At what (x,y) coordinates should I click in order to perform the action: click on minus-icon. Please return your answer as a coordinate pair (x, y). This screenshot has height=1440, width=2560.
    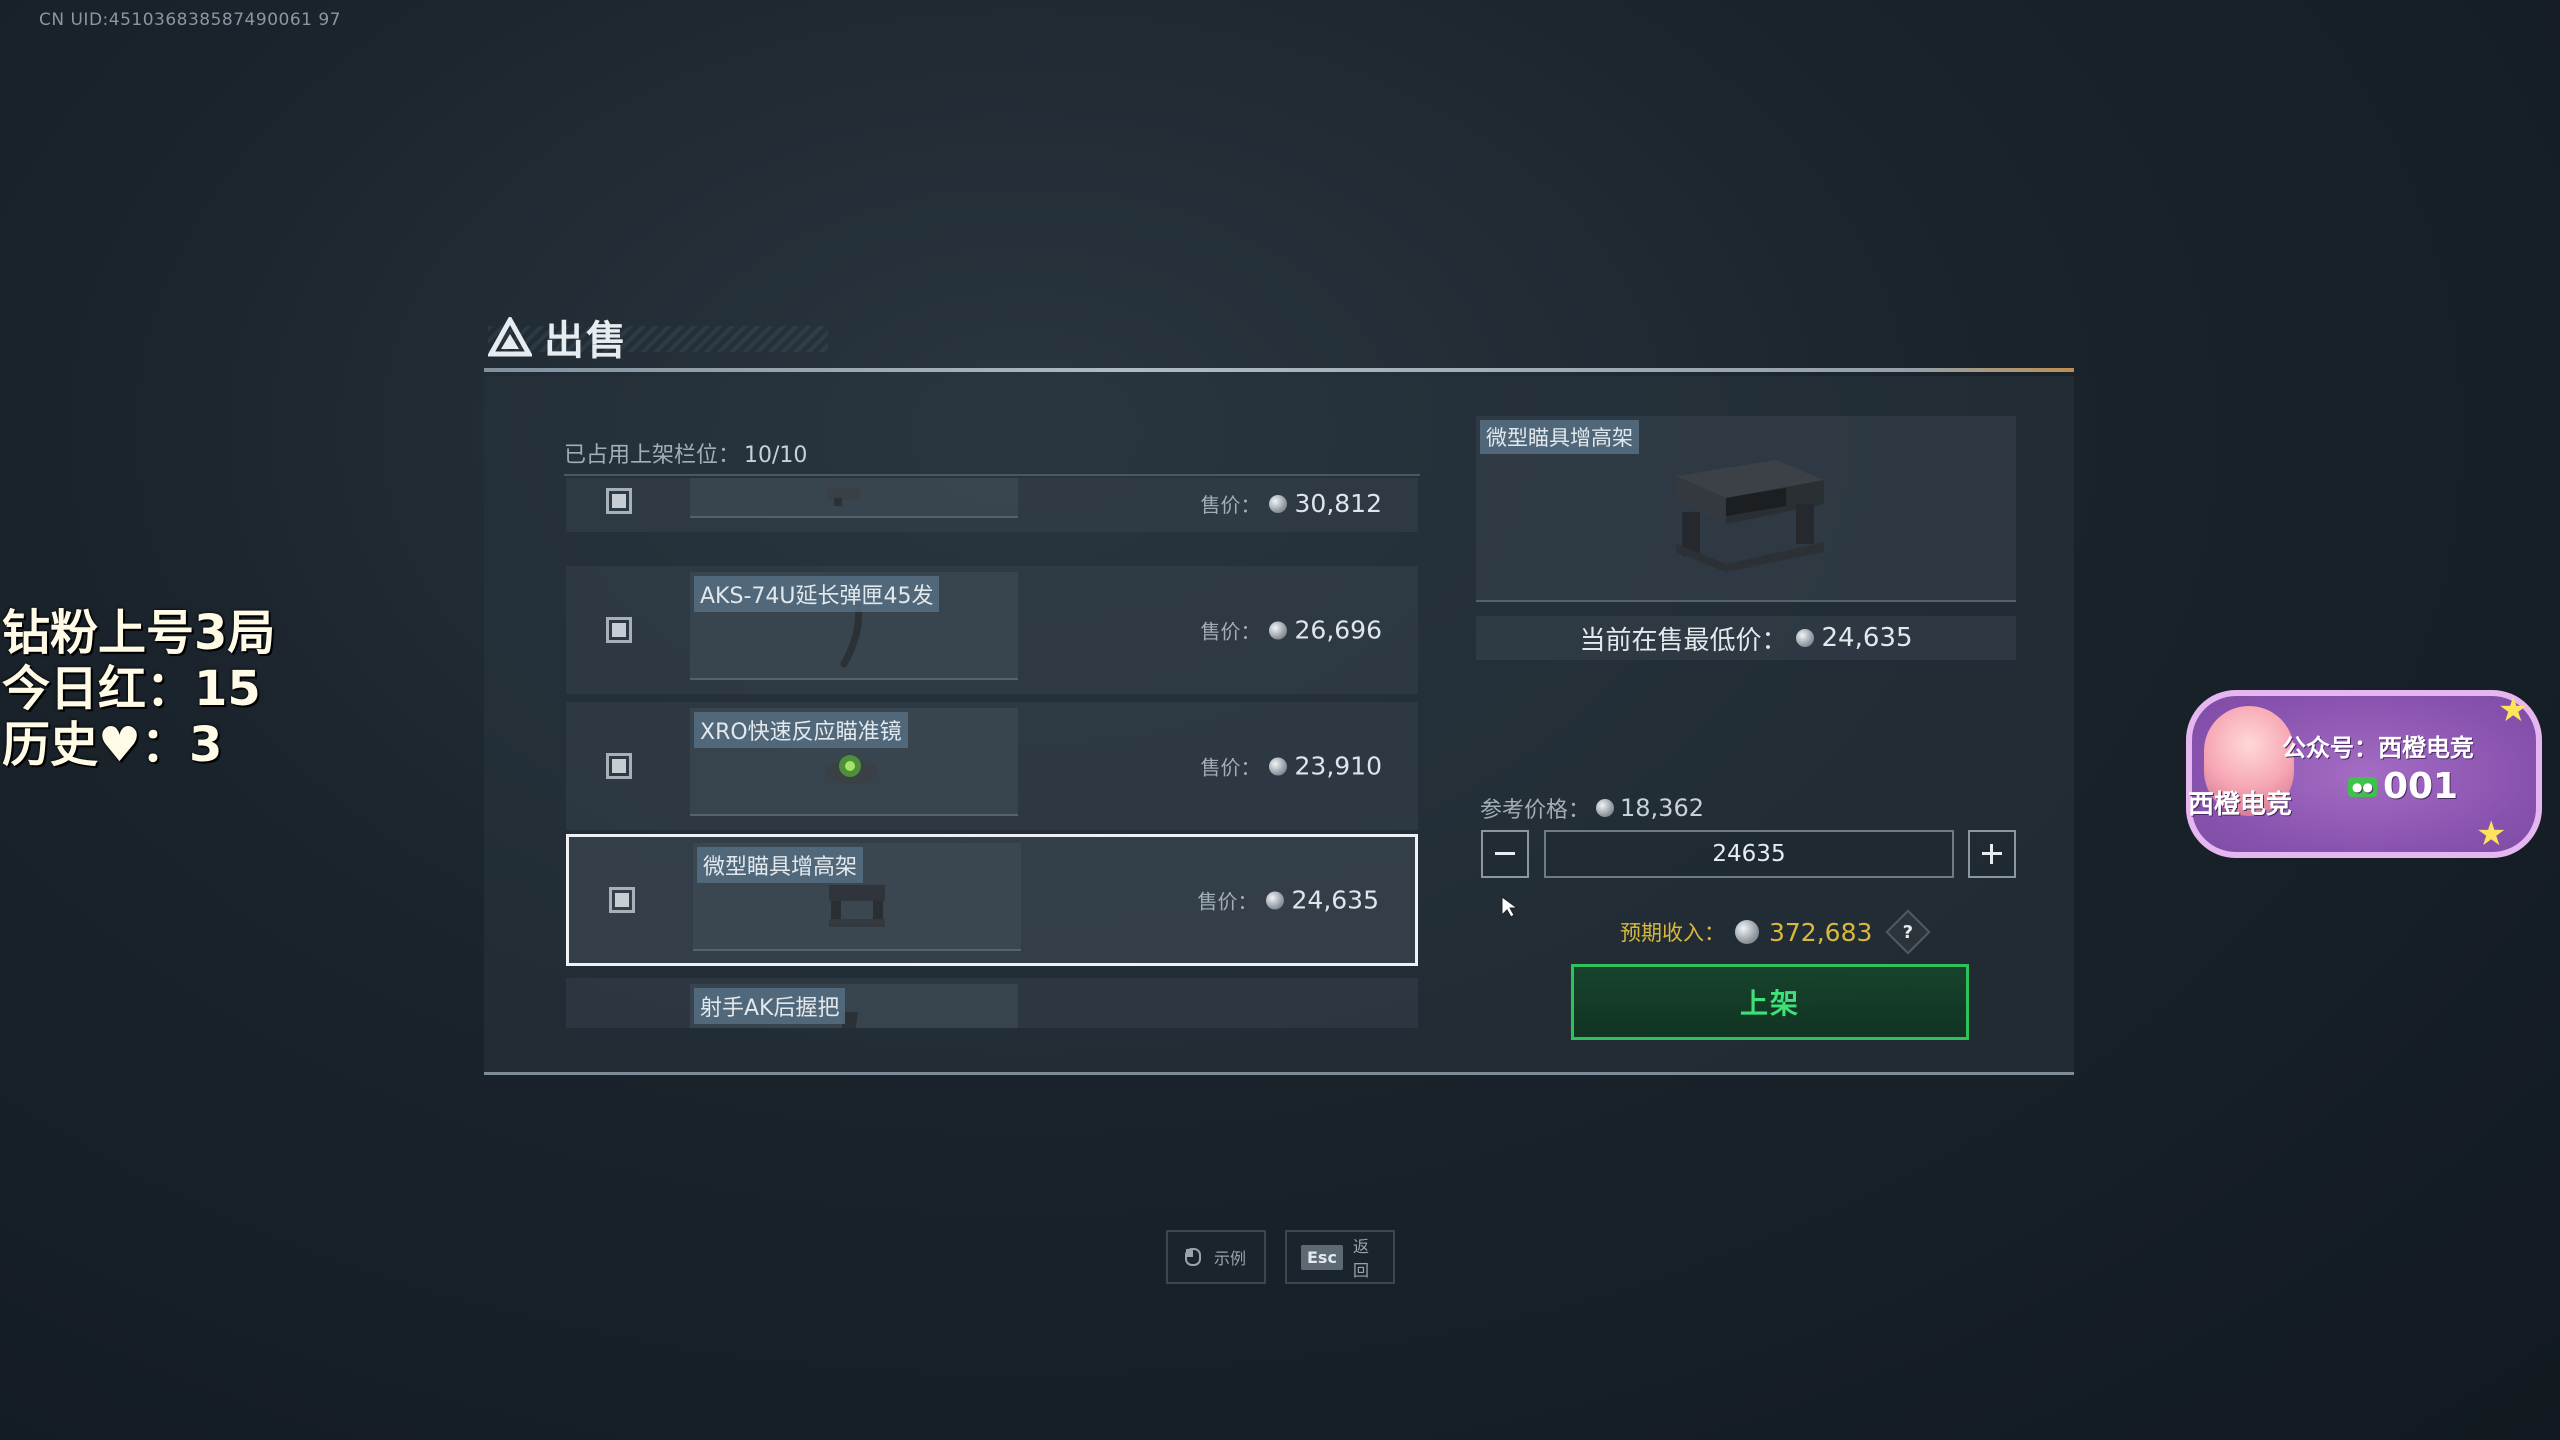
    Looking at the image, I should click on (1505, 853).